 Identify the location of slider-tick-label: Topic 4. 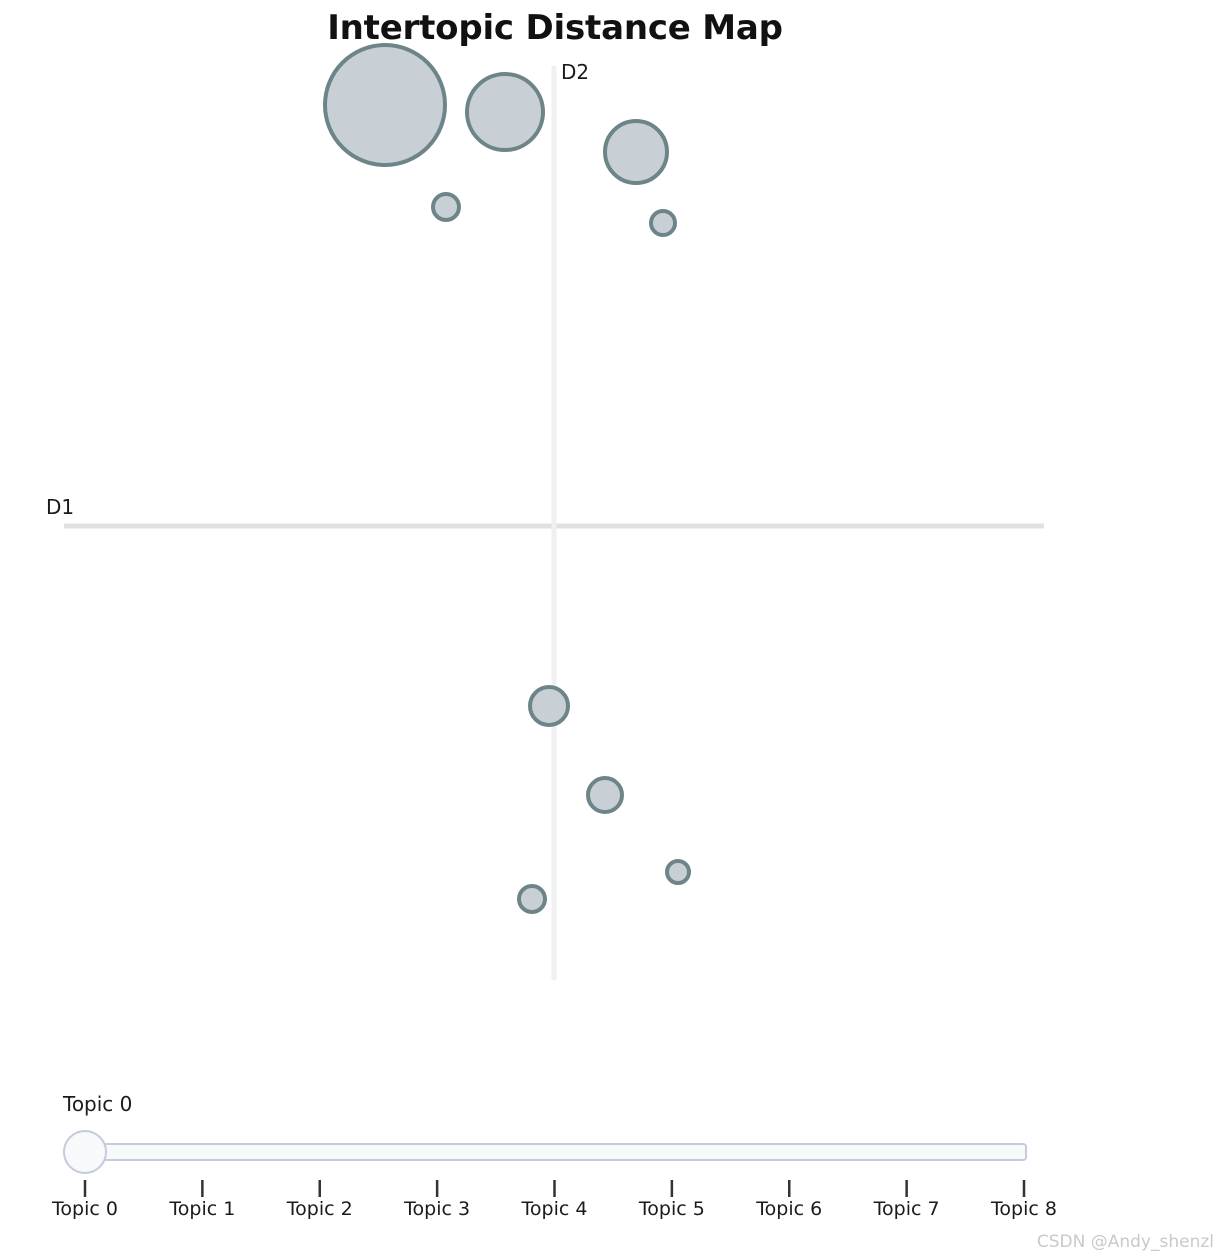
(555, 1209).